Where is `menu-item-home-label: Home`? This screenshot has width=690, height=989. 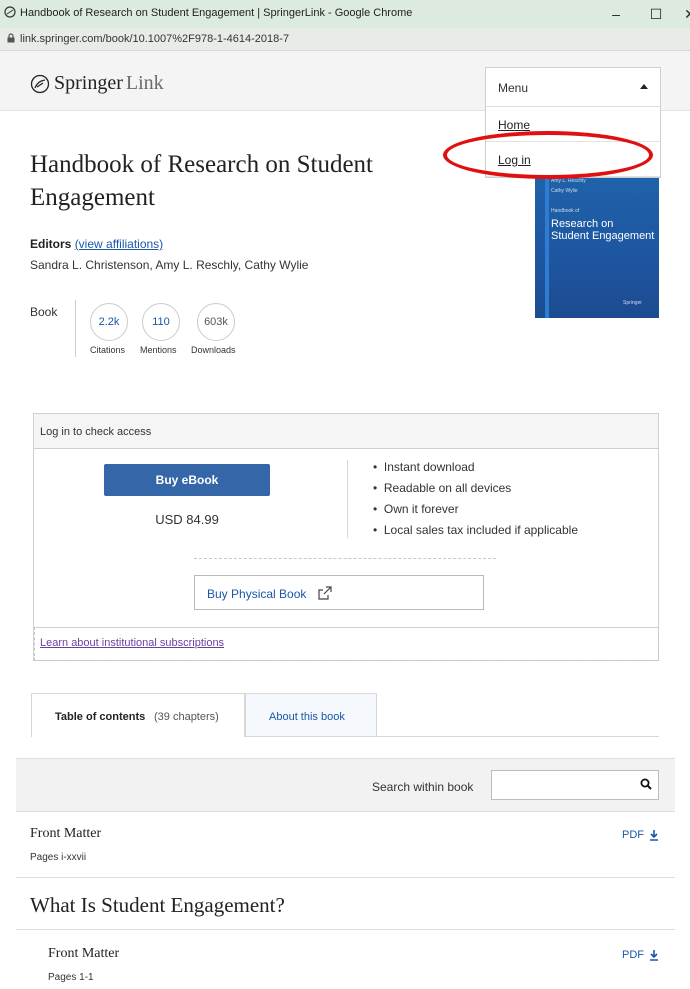 menu-item-home-label: Home is located at coordinates (514, 125).